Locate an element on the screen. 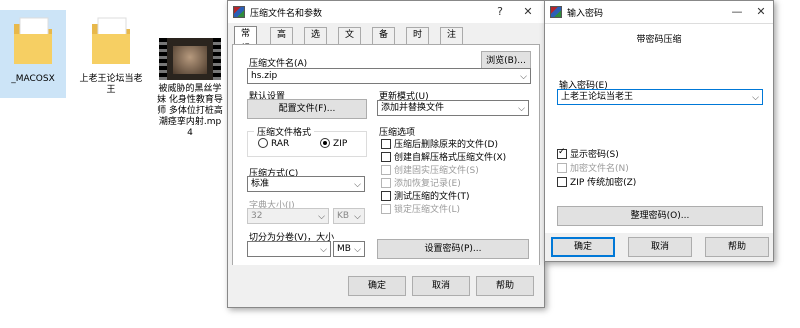 This screenshot has width=800, height=328. desktop-item-macosx: _MACOSX is located at coordinates (33, 54).